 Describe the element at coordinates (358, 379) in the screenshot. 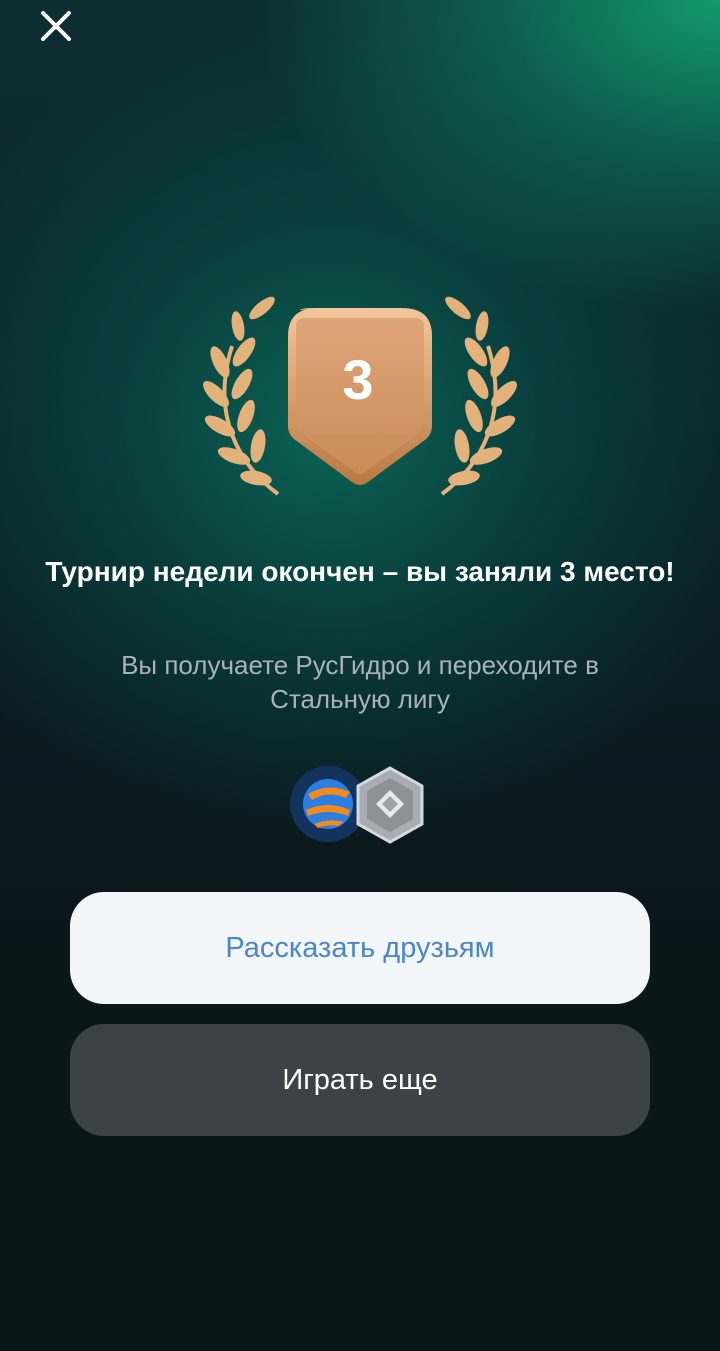

I see `place-number: 3` at that location.